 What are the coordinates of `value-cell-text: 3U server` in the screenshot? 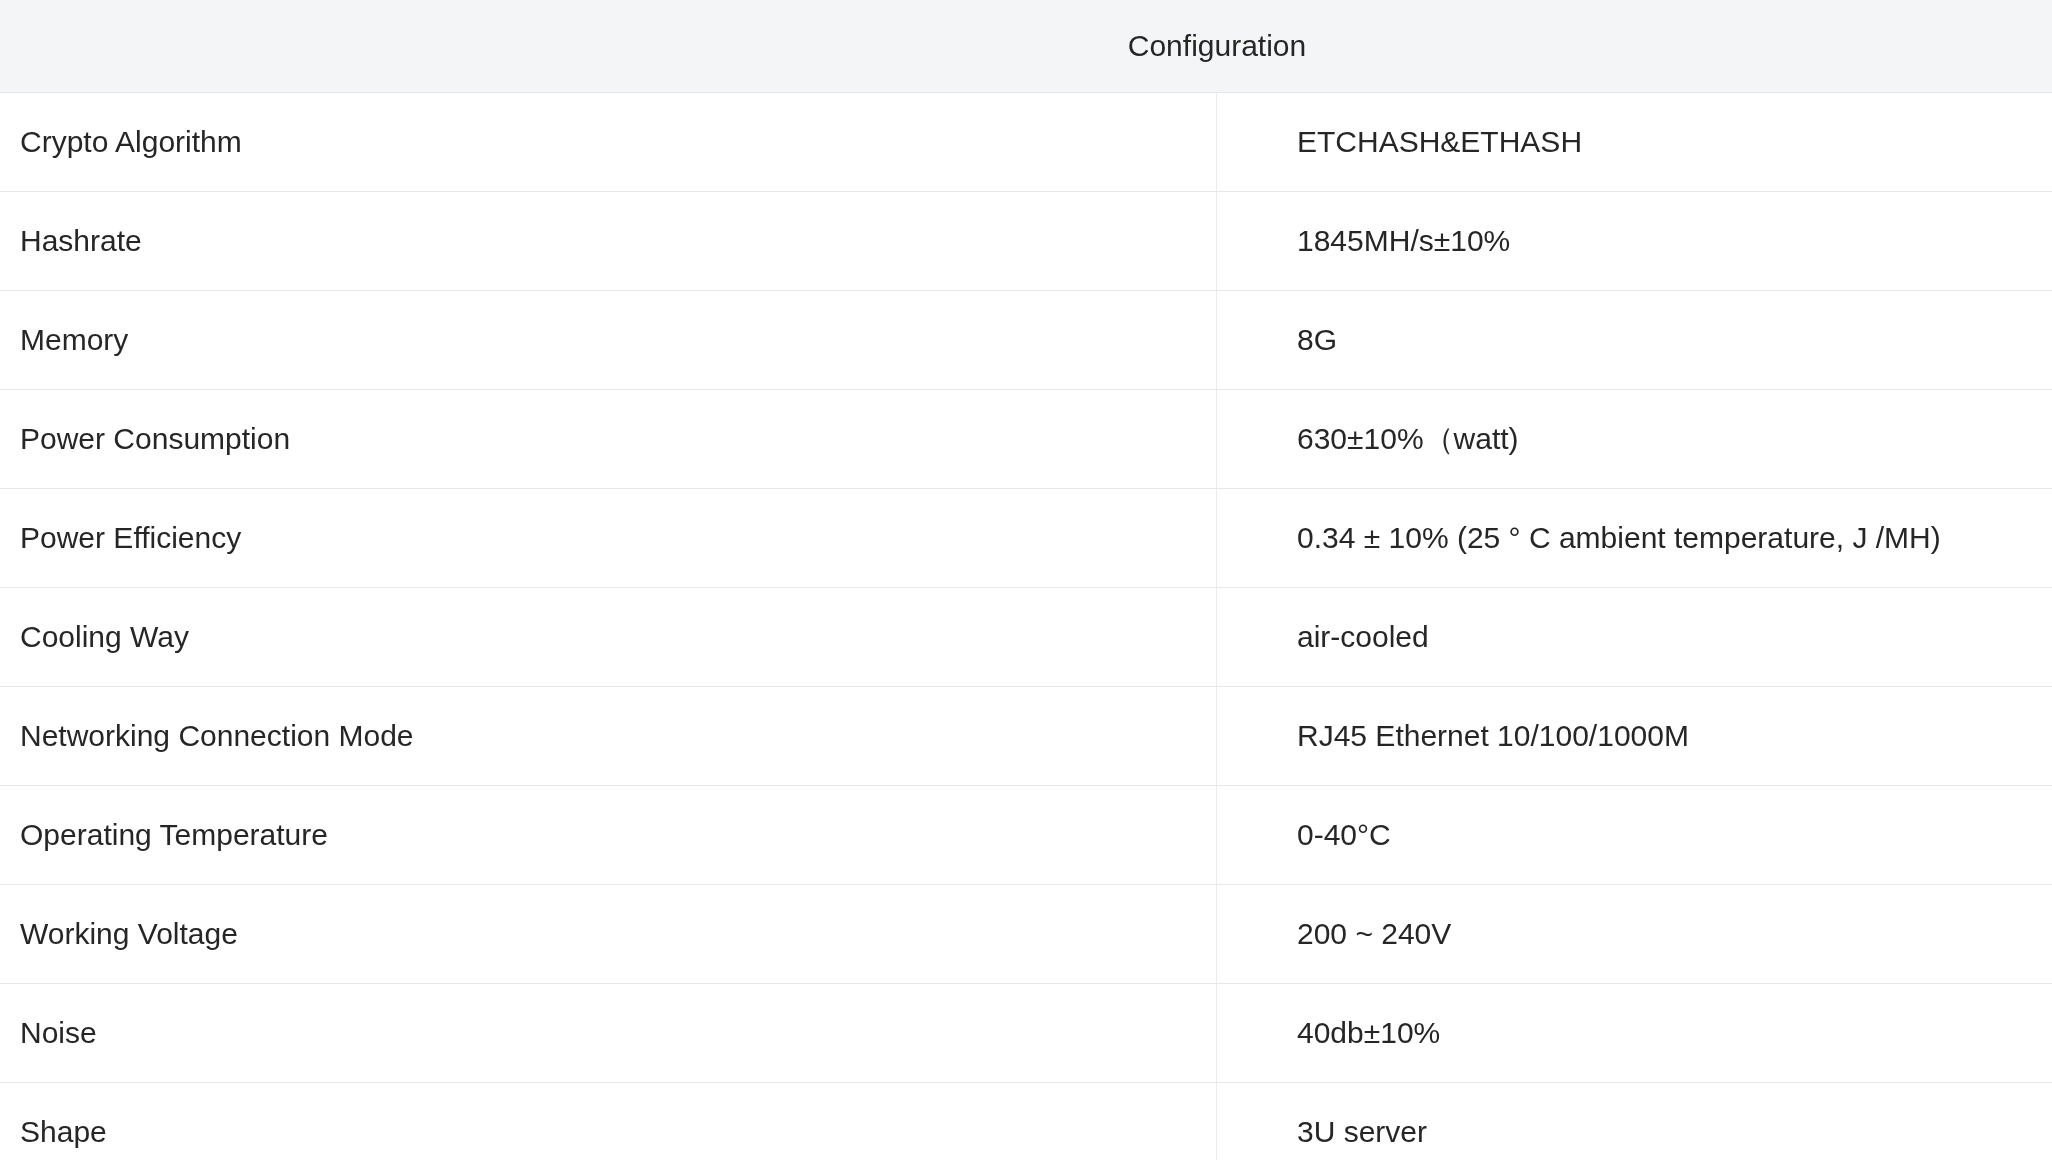 It's located at (1362, 1132).